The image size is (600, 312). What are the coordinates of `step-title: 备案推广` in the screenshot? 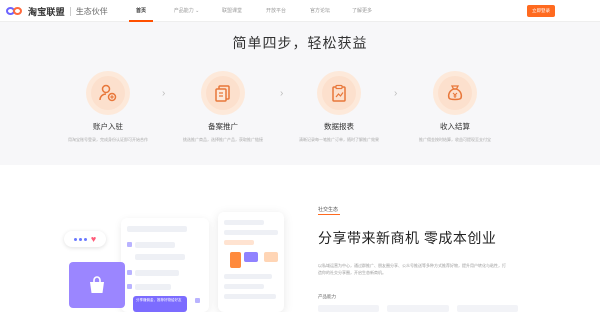 It's located at (223, 126).